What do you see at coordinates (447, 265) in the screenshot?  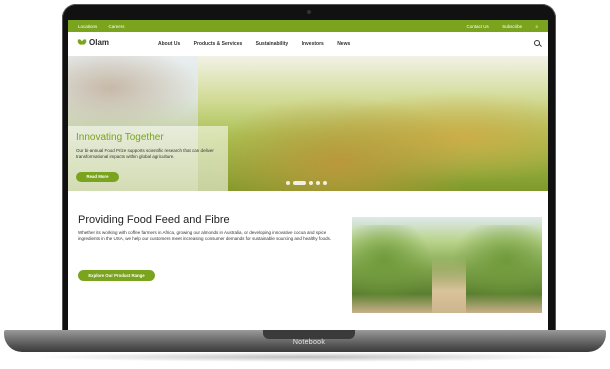 I see `orchard-image` at bounding box center [447, 265].